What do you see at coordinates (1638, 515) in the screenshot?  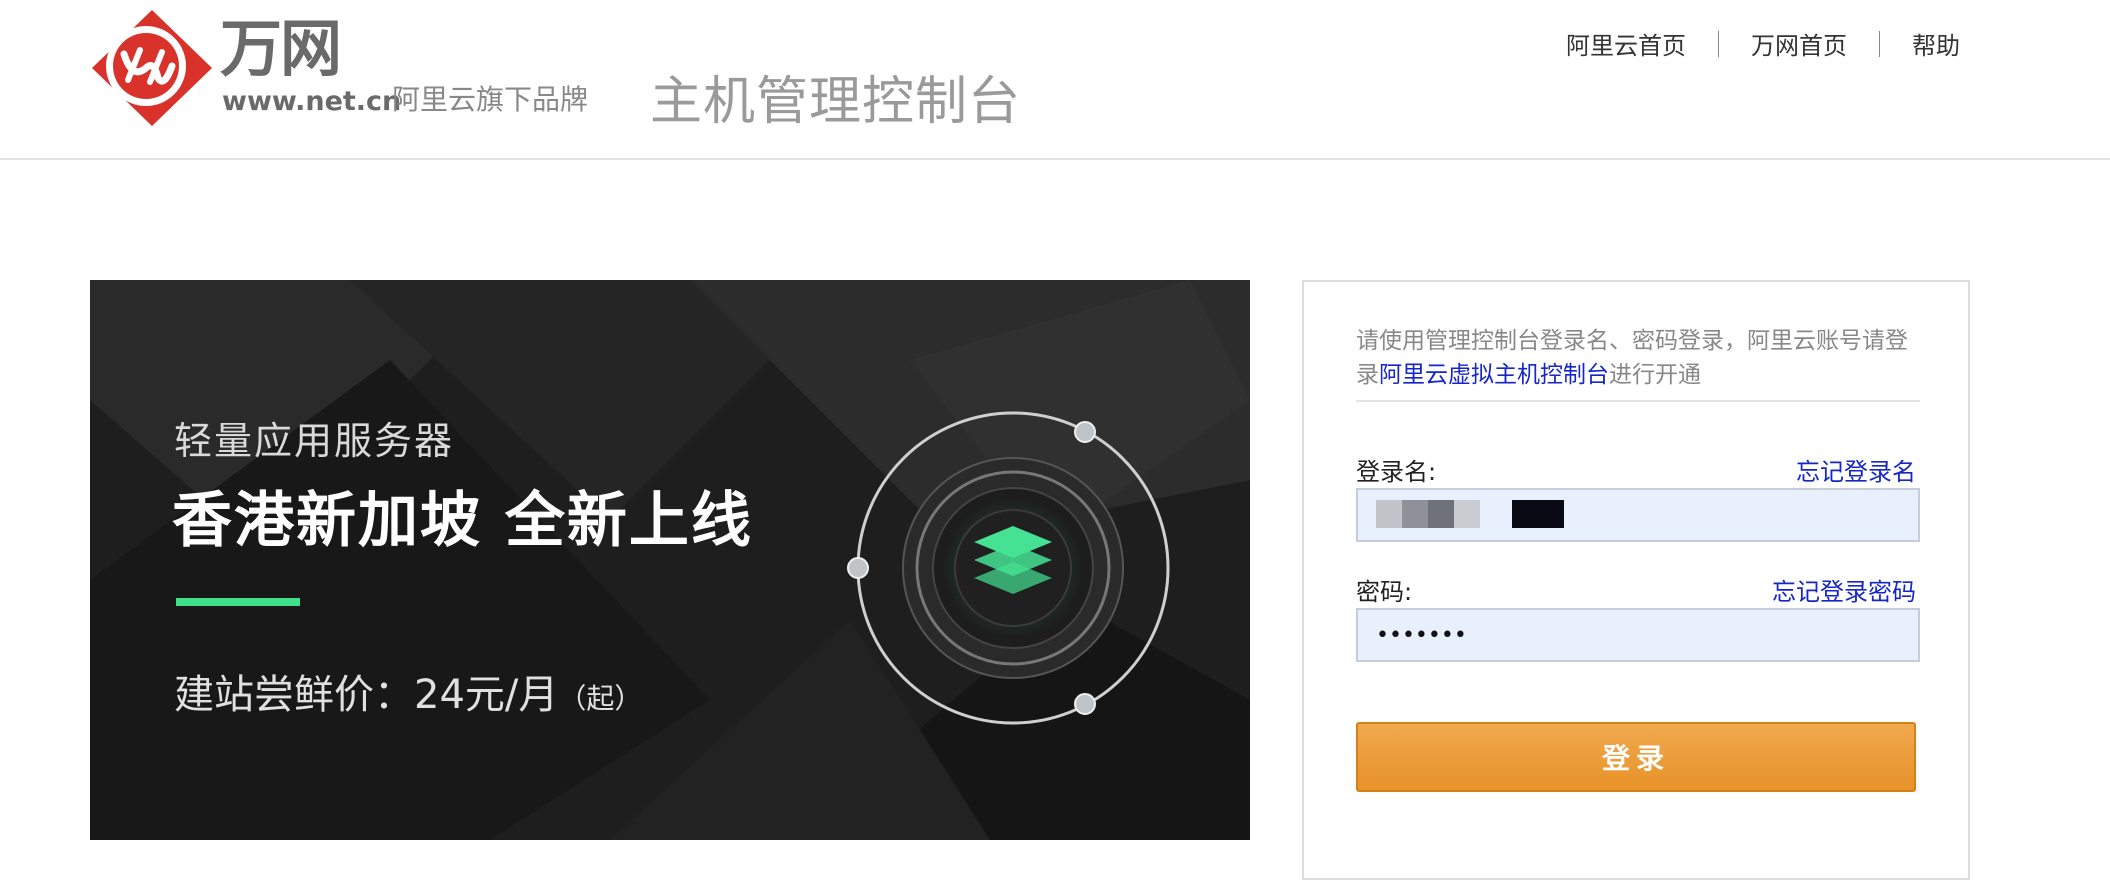 I see `username-field` at bounding box center [1638, 515].